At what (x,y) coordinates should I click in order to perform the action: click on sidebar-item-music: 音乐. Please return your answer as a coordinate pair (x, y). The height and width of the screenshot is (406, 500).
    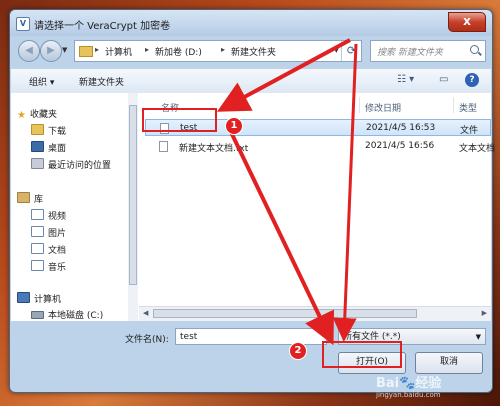
    Looking at the image, I should click on (48, 266).